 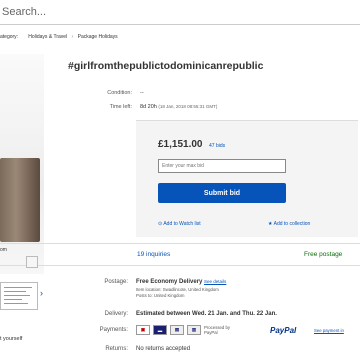 What do you see at coordinates (222, 166) in the screenshot?
I see `max-bid-input` at bounding box center [222, 166].